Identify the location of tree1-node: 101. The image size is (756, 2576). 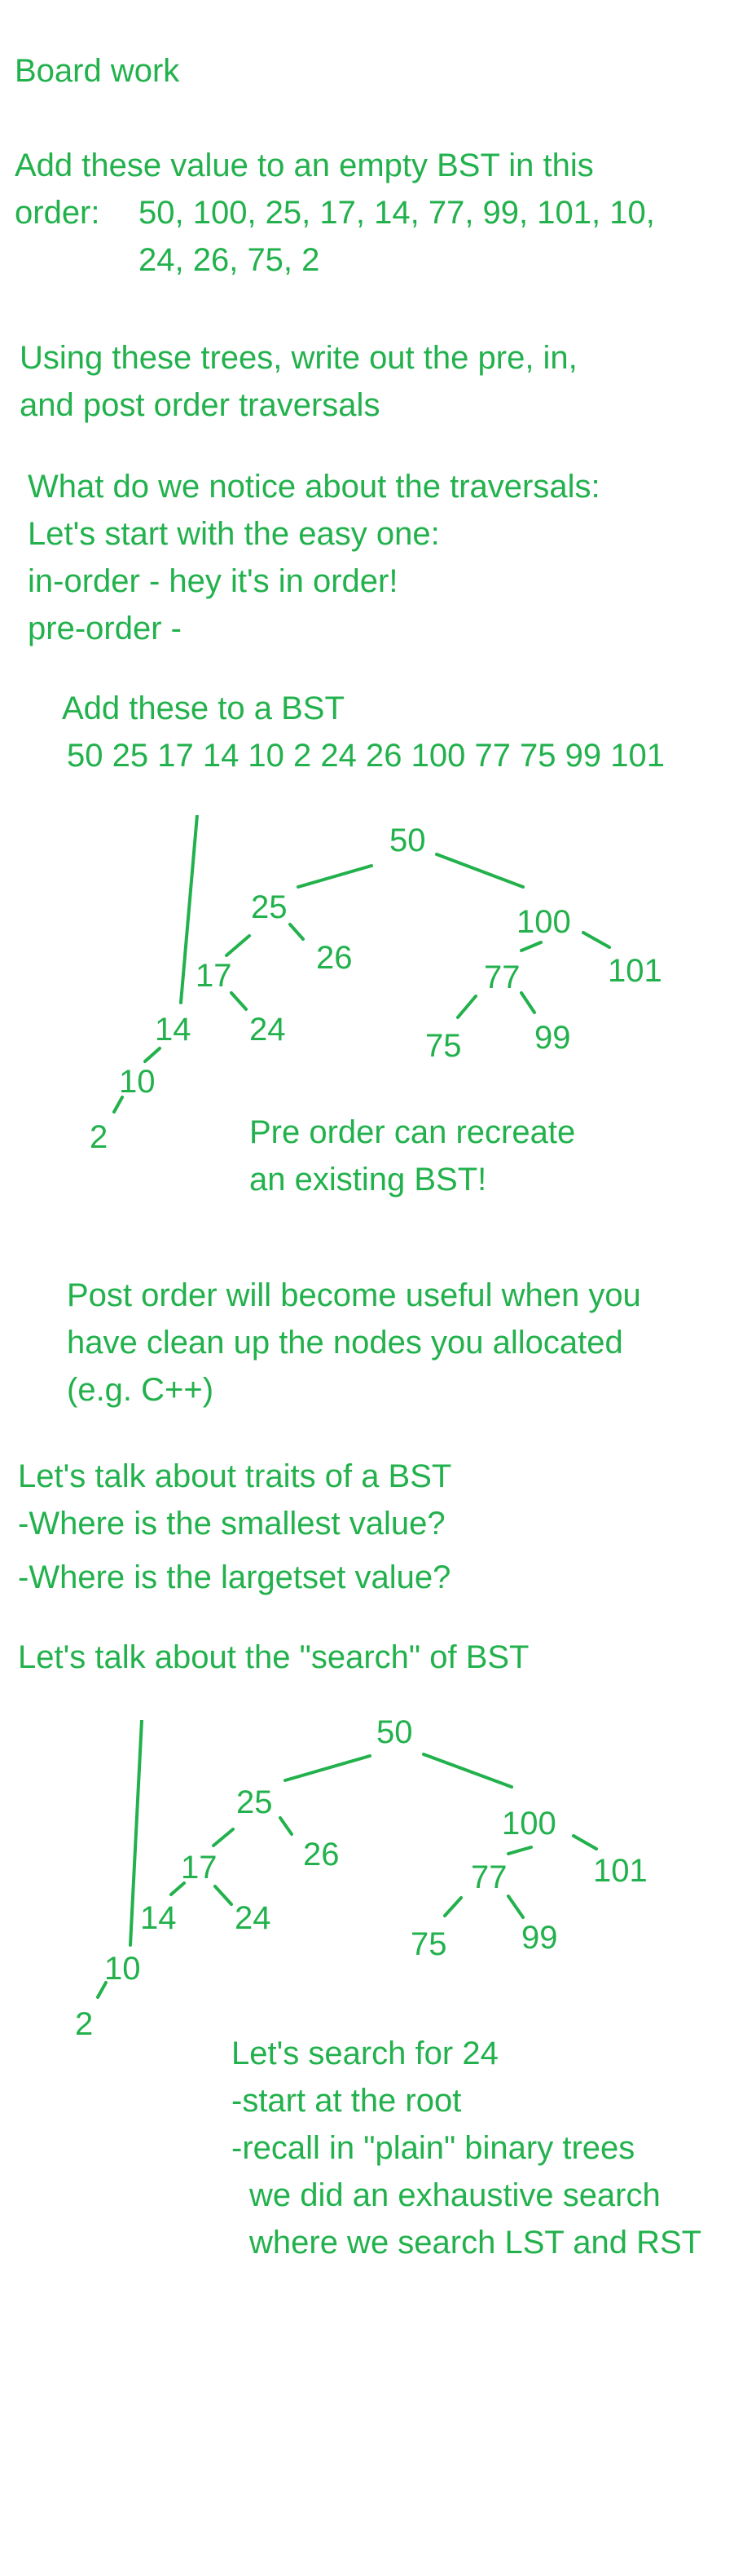
(635, 971).